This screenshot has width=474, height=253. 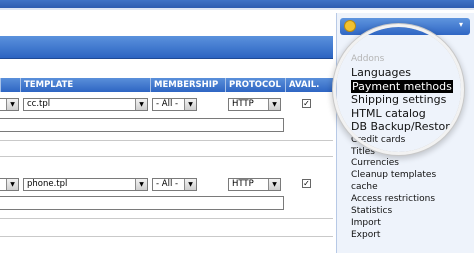 I want to click on row1-membership-select: - All - ▼, so click(x=174, y=104).